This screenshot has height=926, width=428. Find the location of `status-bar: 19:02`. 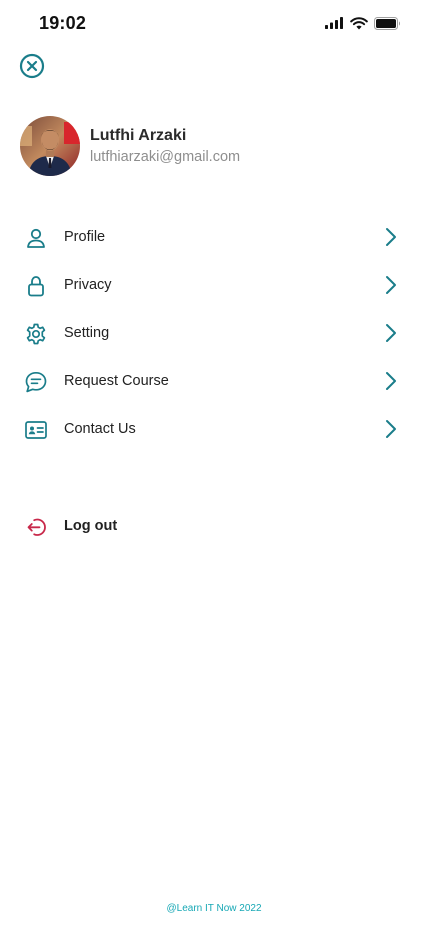

status-bar: 19:02 is located at coordinates (214, 23).